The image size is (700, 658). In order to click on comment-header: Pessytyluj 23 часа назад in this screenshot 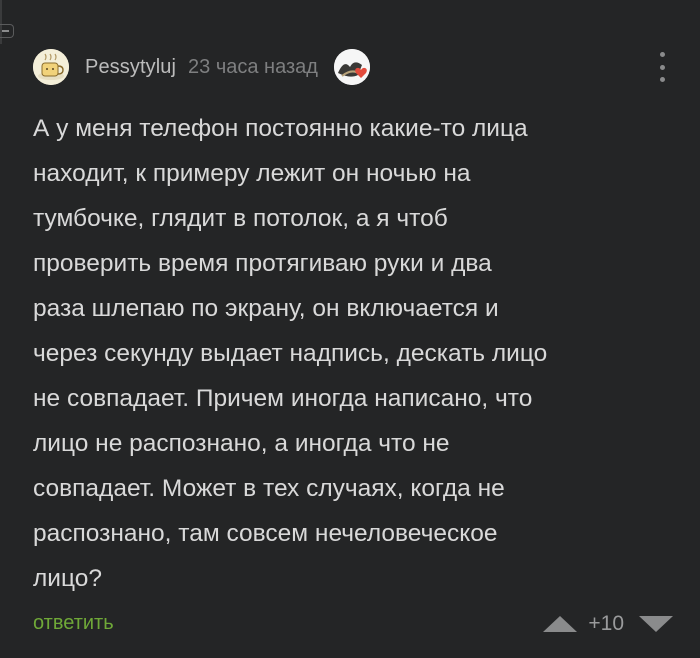, I will do `click(351, 67)`.